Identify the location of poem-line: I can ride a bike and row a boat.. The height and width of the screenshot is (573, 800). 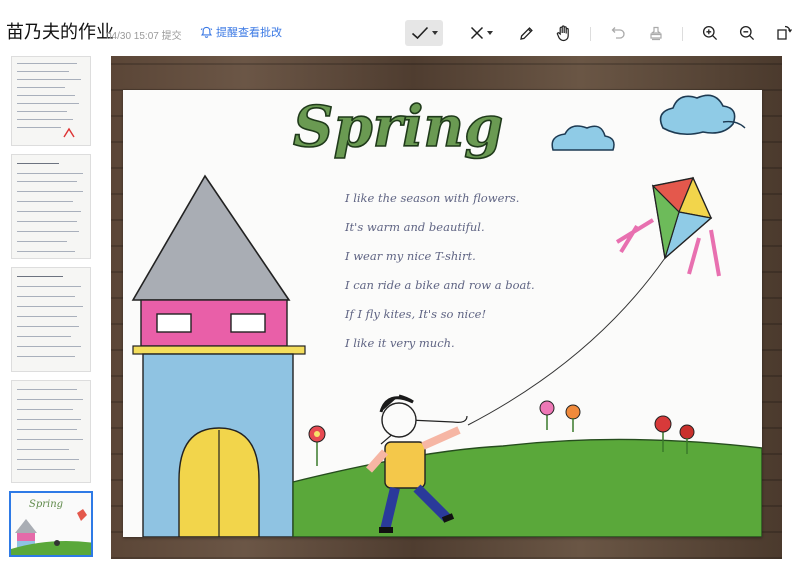
(440, 285).